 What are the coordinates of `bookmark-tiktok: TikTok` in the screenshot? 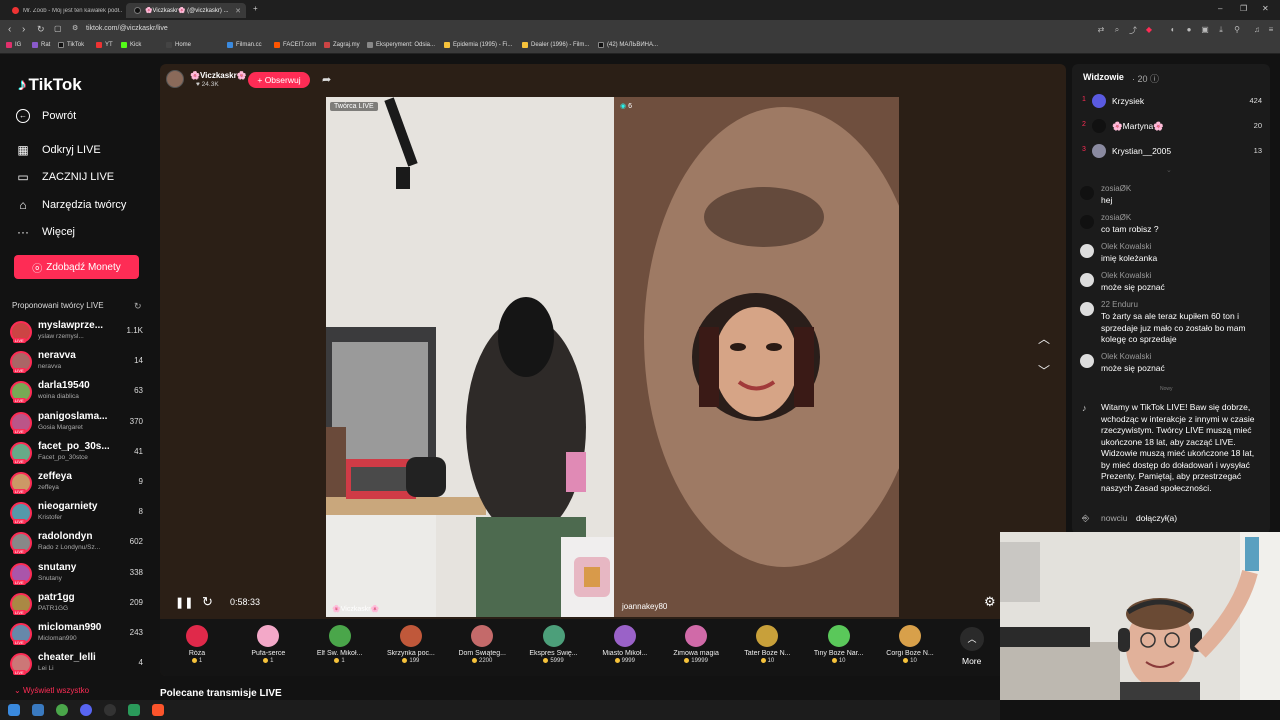 It's located at (71, 45).